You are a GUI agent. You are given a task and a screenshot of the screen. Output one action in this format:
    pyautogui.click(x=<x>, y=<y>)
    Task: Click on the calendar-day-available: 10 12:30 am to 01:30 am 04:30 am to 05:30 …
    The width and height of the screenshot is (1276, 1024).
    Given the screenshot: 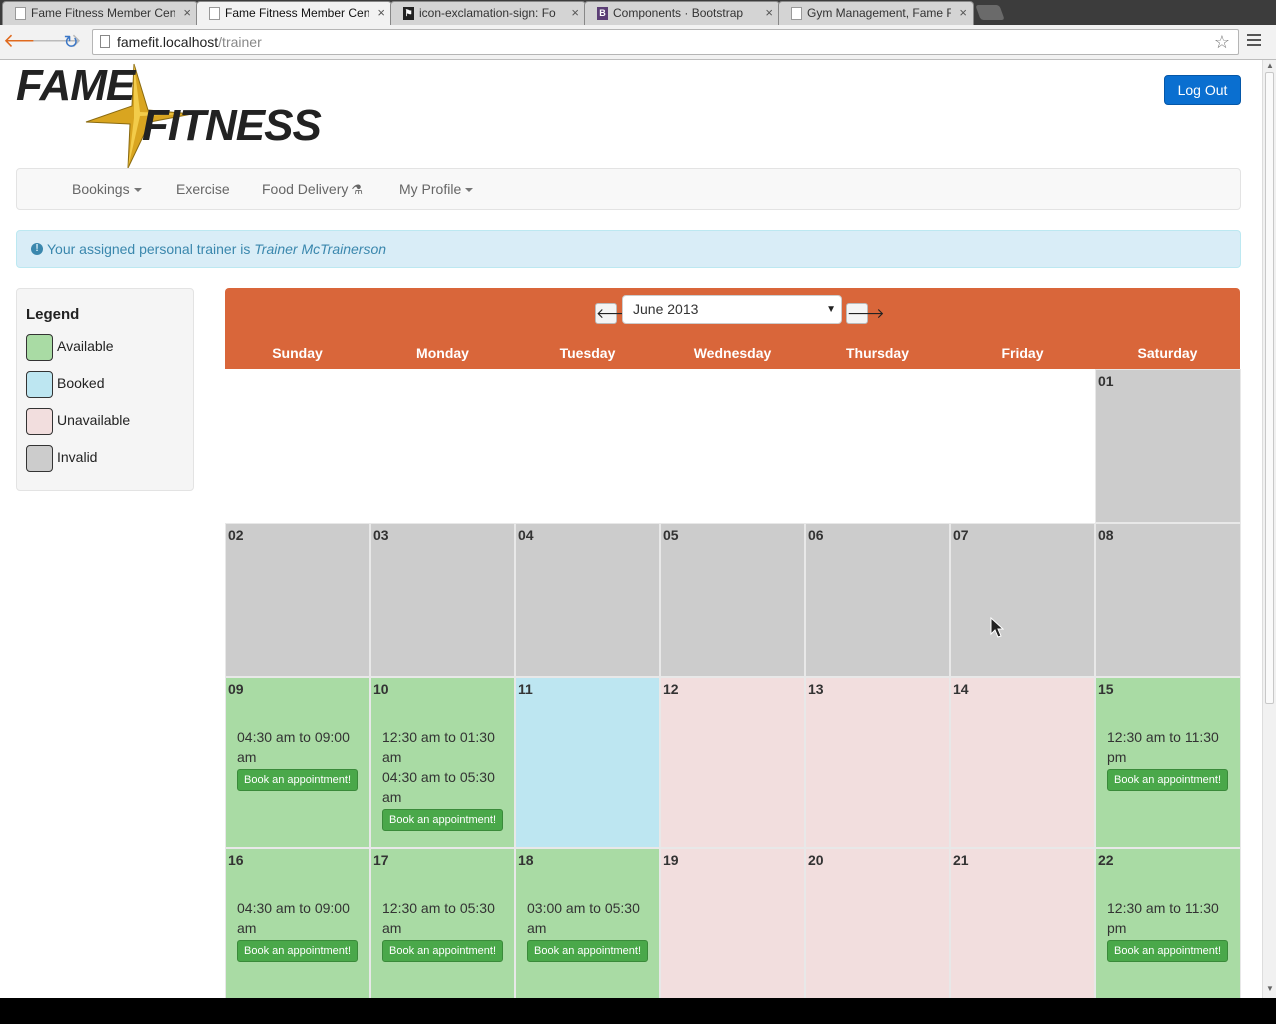 What is the action you would take?
    pyautogui.click(x=442, y=762)
    